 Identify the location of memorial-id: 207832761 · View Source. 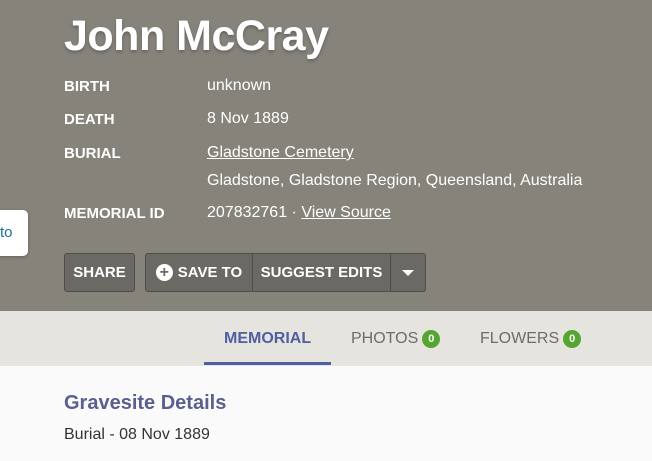
(299, 213).